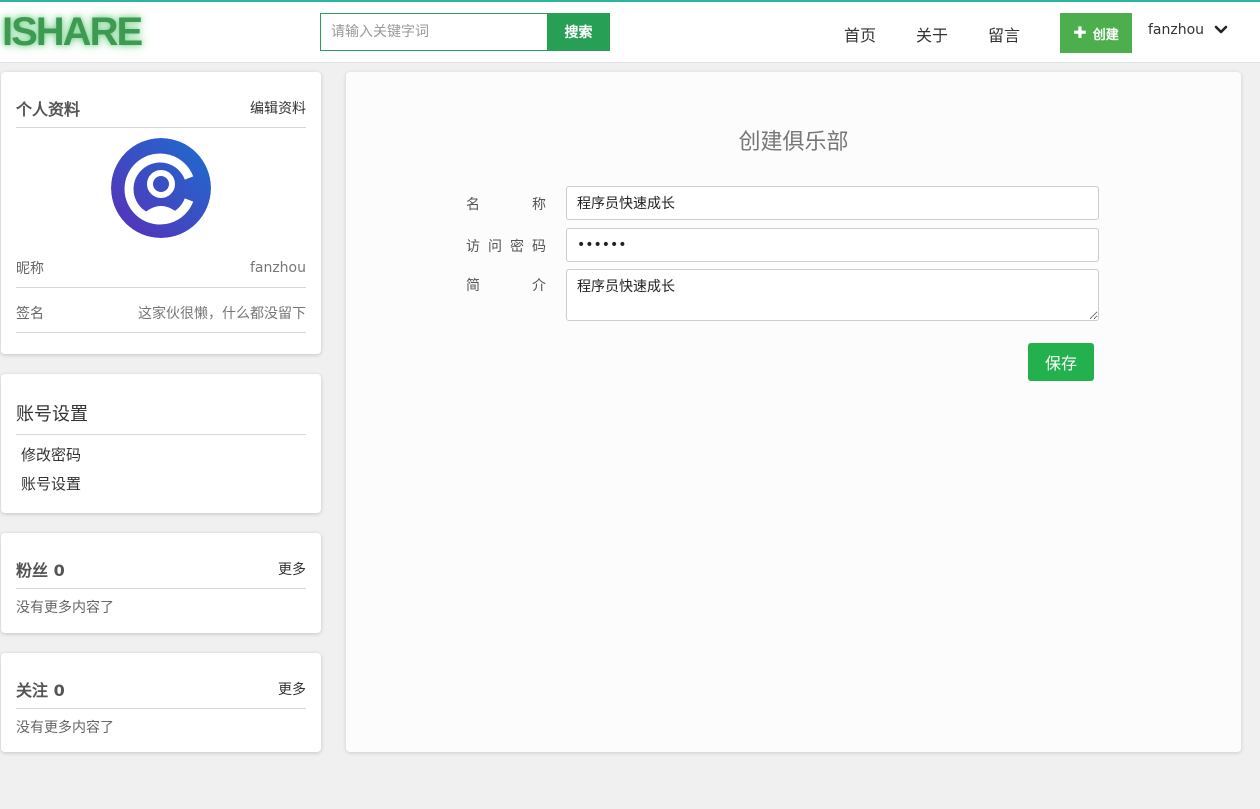 The image size is (1260, 809). What do you see at coordinates (832, 295) in the screenshot?
I see `intro-textarea: 程序员快速成长` at bounding box center [832, 295].